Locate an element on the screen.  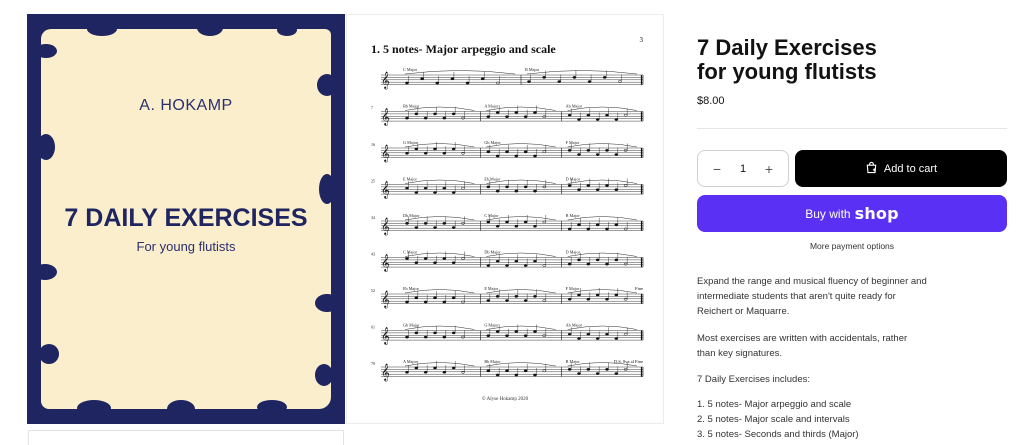
sheet-page-number: 3 is located at coordinates (641, 40).